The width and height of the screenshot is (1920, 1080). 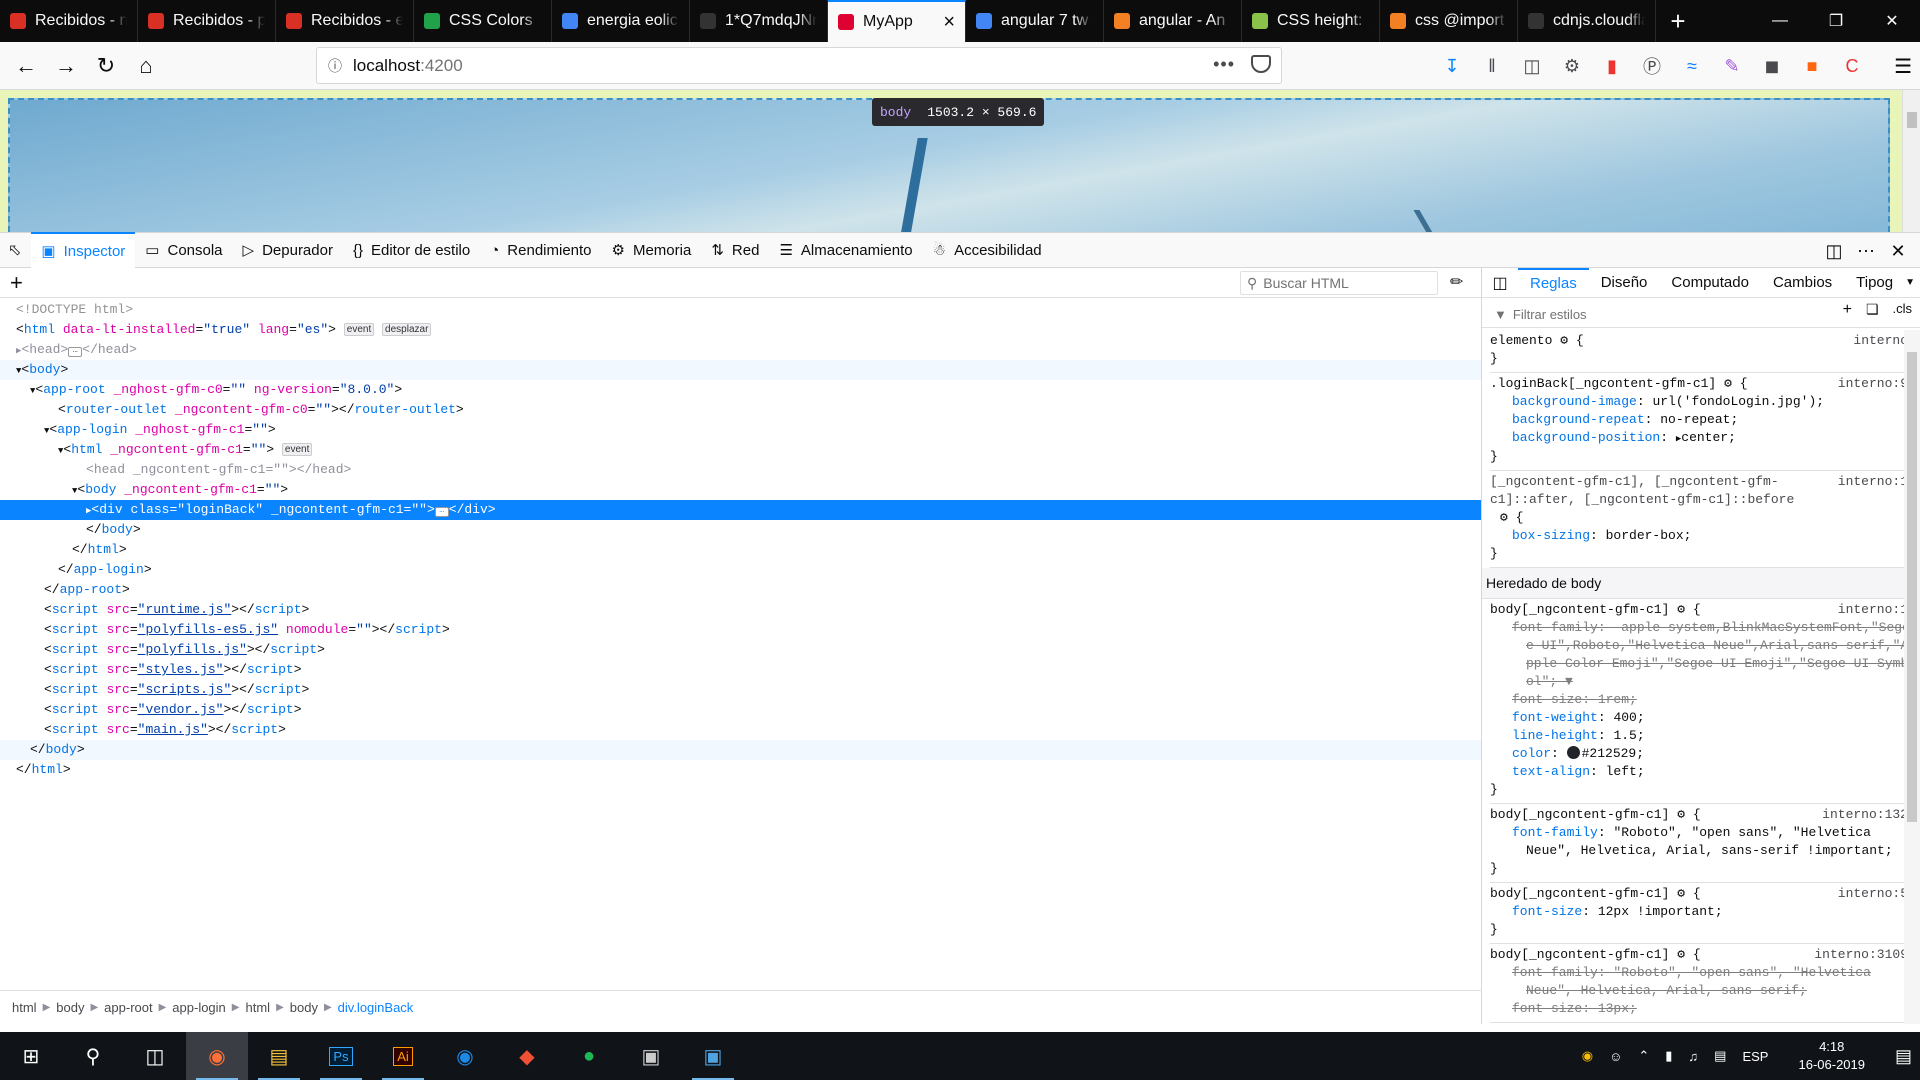 I want to click on script-node: <script src="runtime.js"></script>, so click(x=740, y=610).